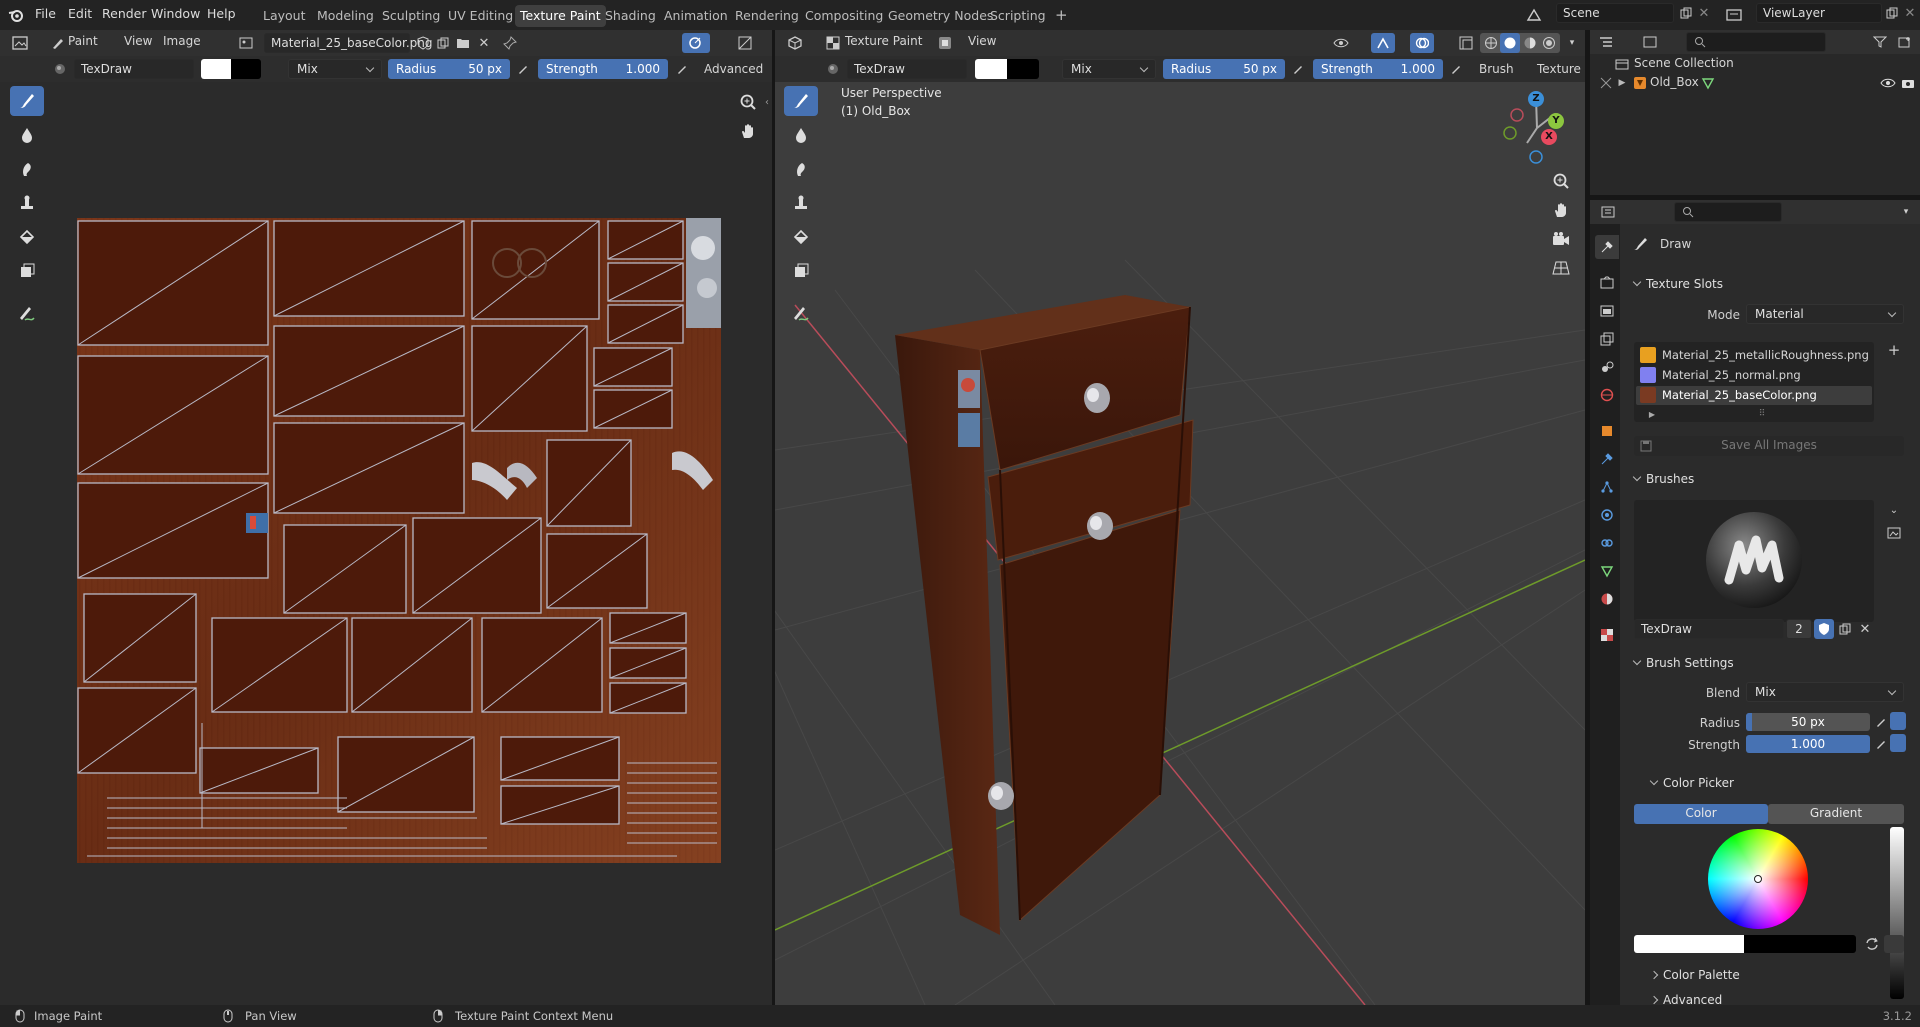  I want to click on view-layer-properties-icon, so click(1607, 339).